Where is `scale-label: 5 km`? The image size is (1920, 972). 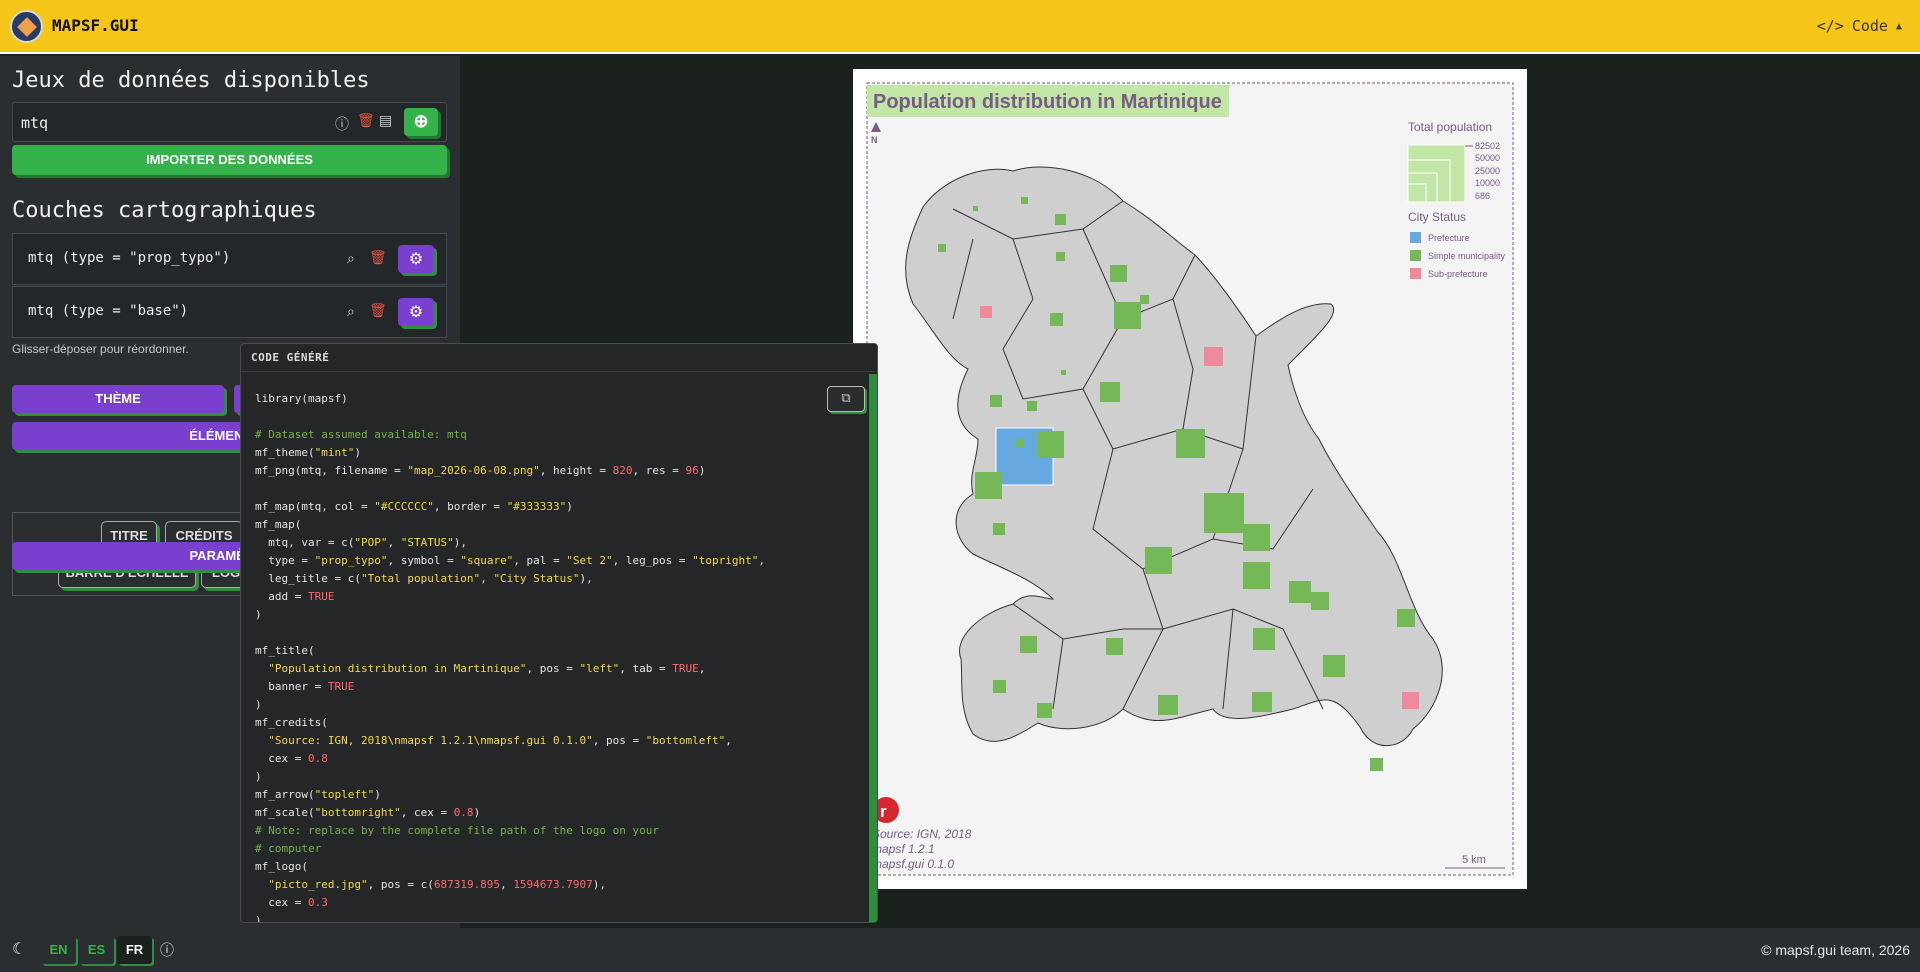
scale-label: 5 km is located at coordinates (1474, 860).